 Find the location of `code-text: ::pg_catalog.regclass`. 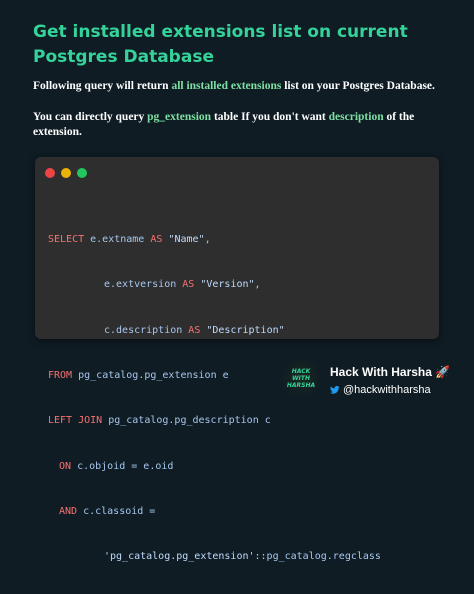

code-text: ::pg_catalog.regclass is located at coordinates (317, 557).